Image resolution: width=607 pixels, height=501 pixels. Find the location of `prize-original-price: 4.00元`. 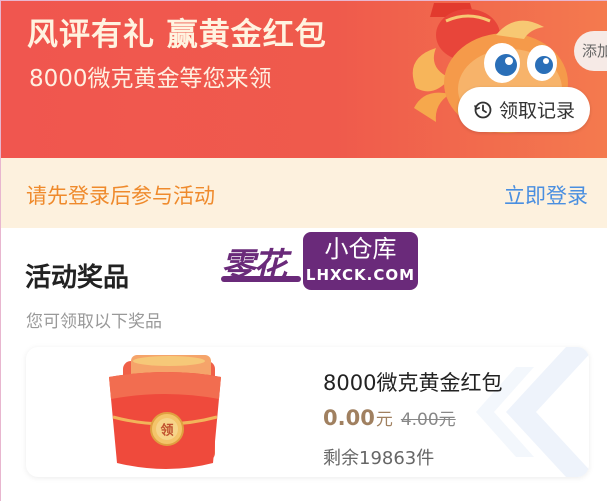

prize-original-price: 4.00元 is located at coordinates (428, 420).